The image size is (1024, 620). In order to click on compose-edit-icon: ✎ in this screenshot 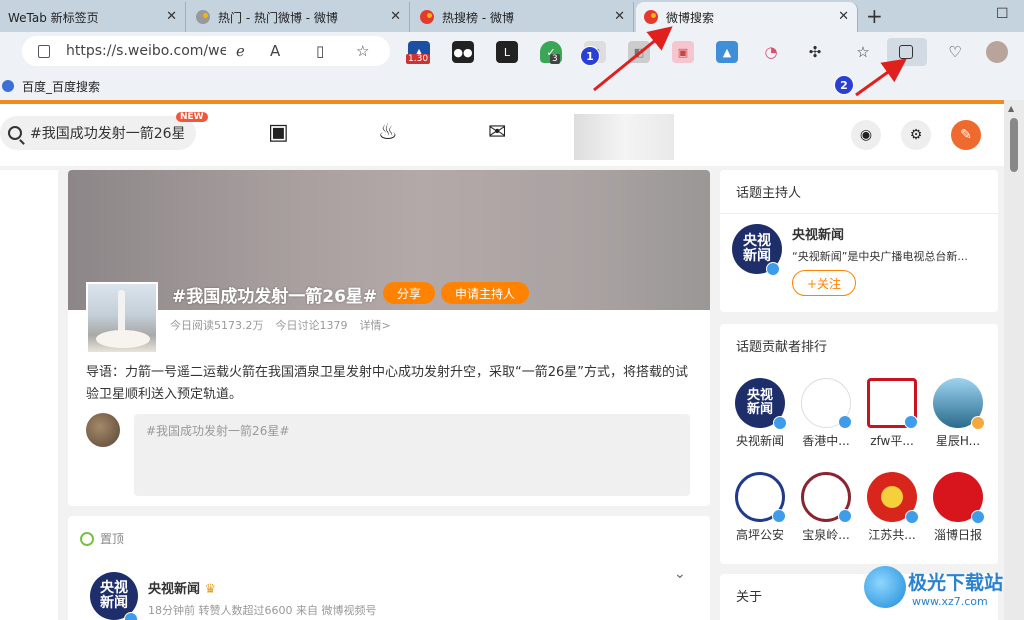, I will do `click(966, 135)`.